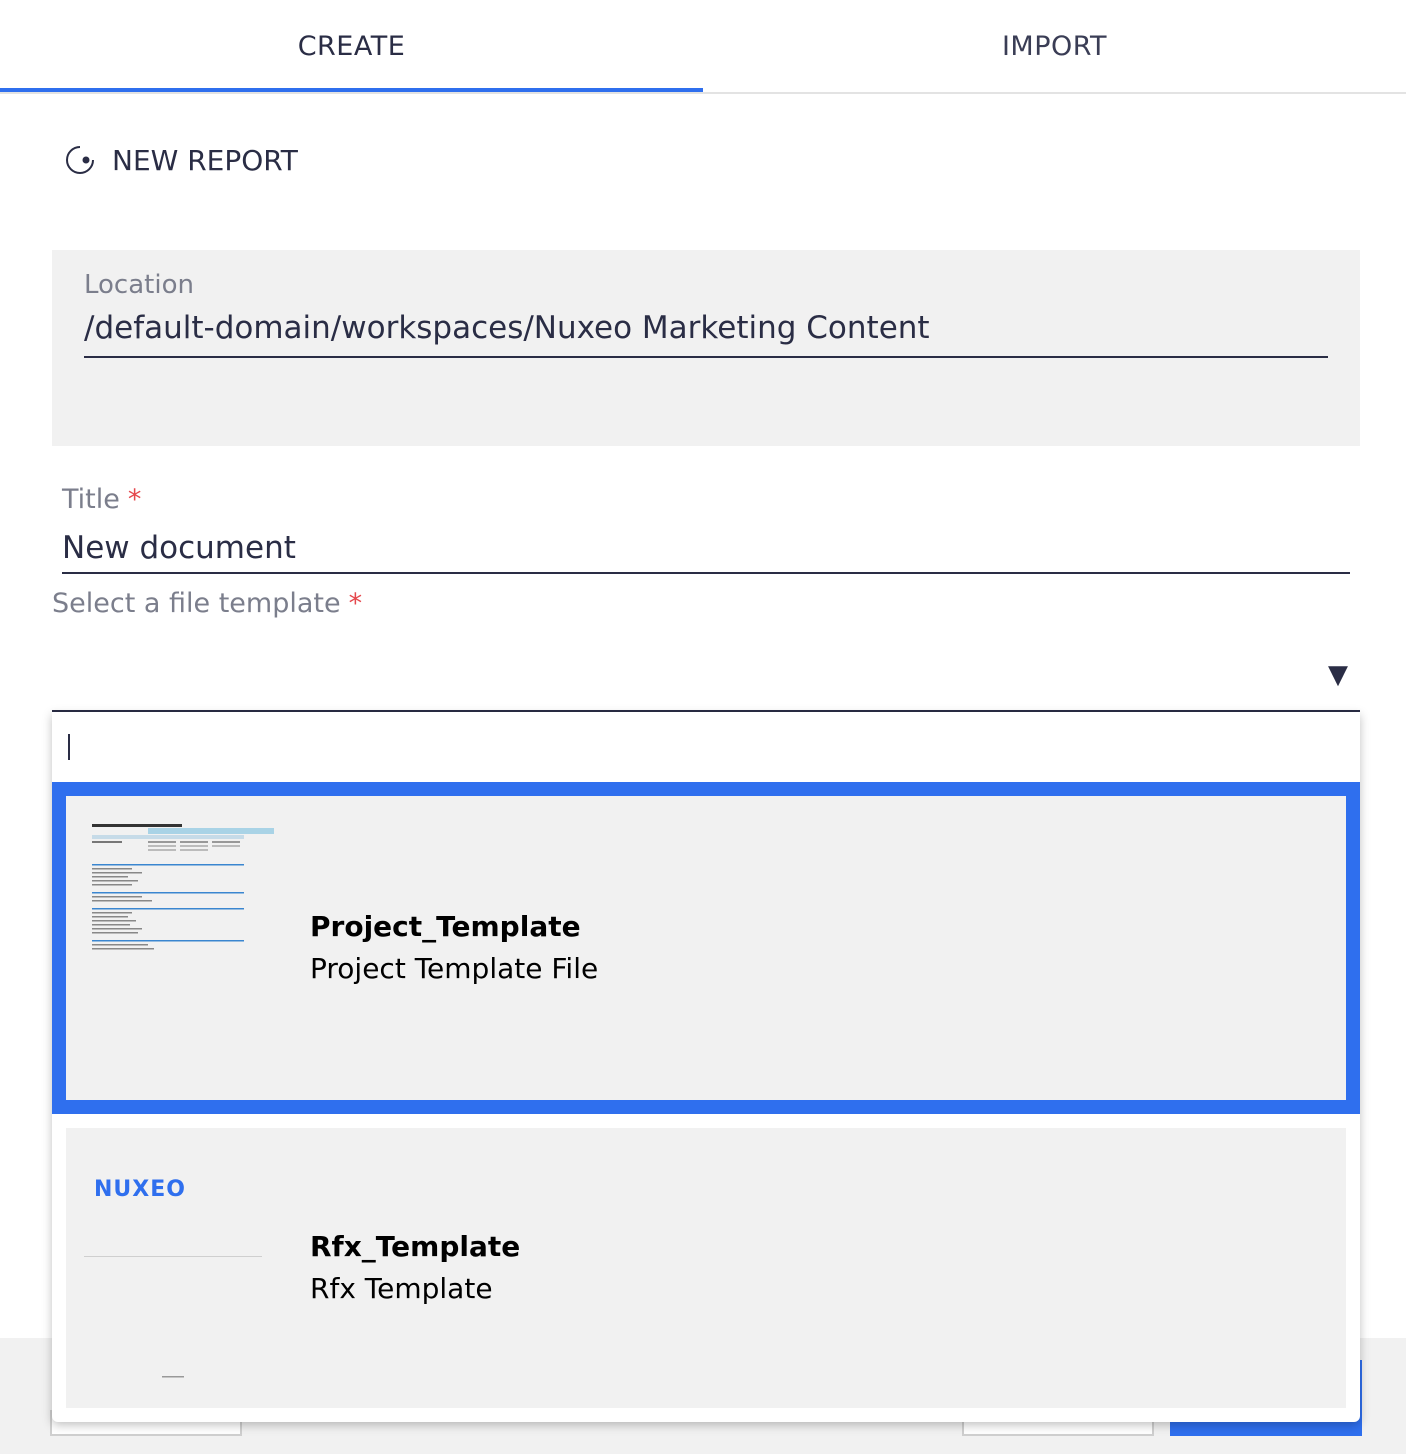 This screenshot has width=1406, height=1454. What do you see at coordinates (181, 892) in the screenshot?
I see `spreadsheet-thumbnail` at bounding box center [181, 892].